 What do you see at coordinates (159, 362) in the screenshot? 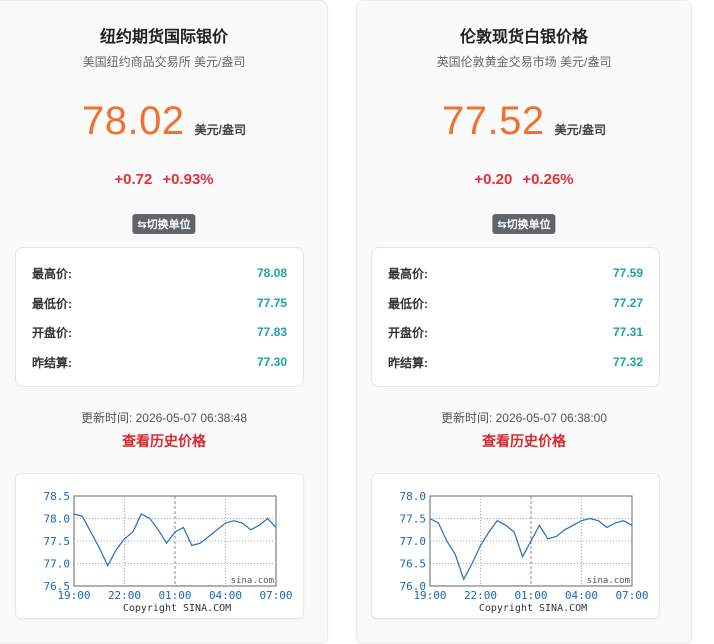
I see `stat-prev-settle: 昨结算: 77.30` at bounding box center [159, 362].